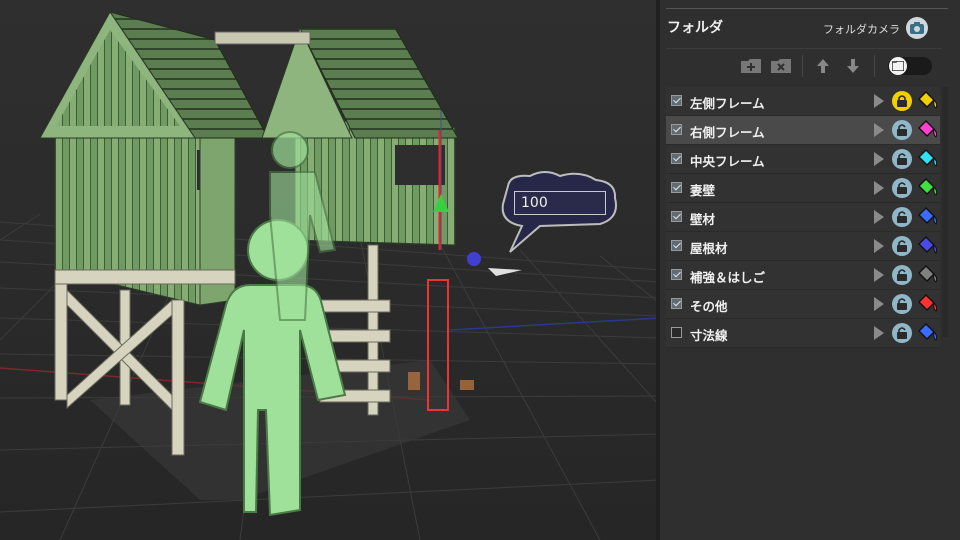  What do you see at coordinates (803, 130) in the screenshot?
I see `folder-row: 右側フレーム` at bounding box center [803, 130].